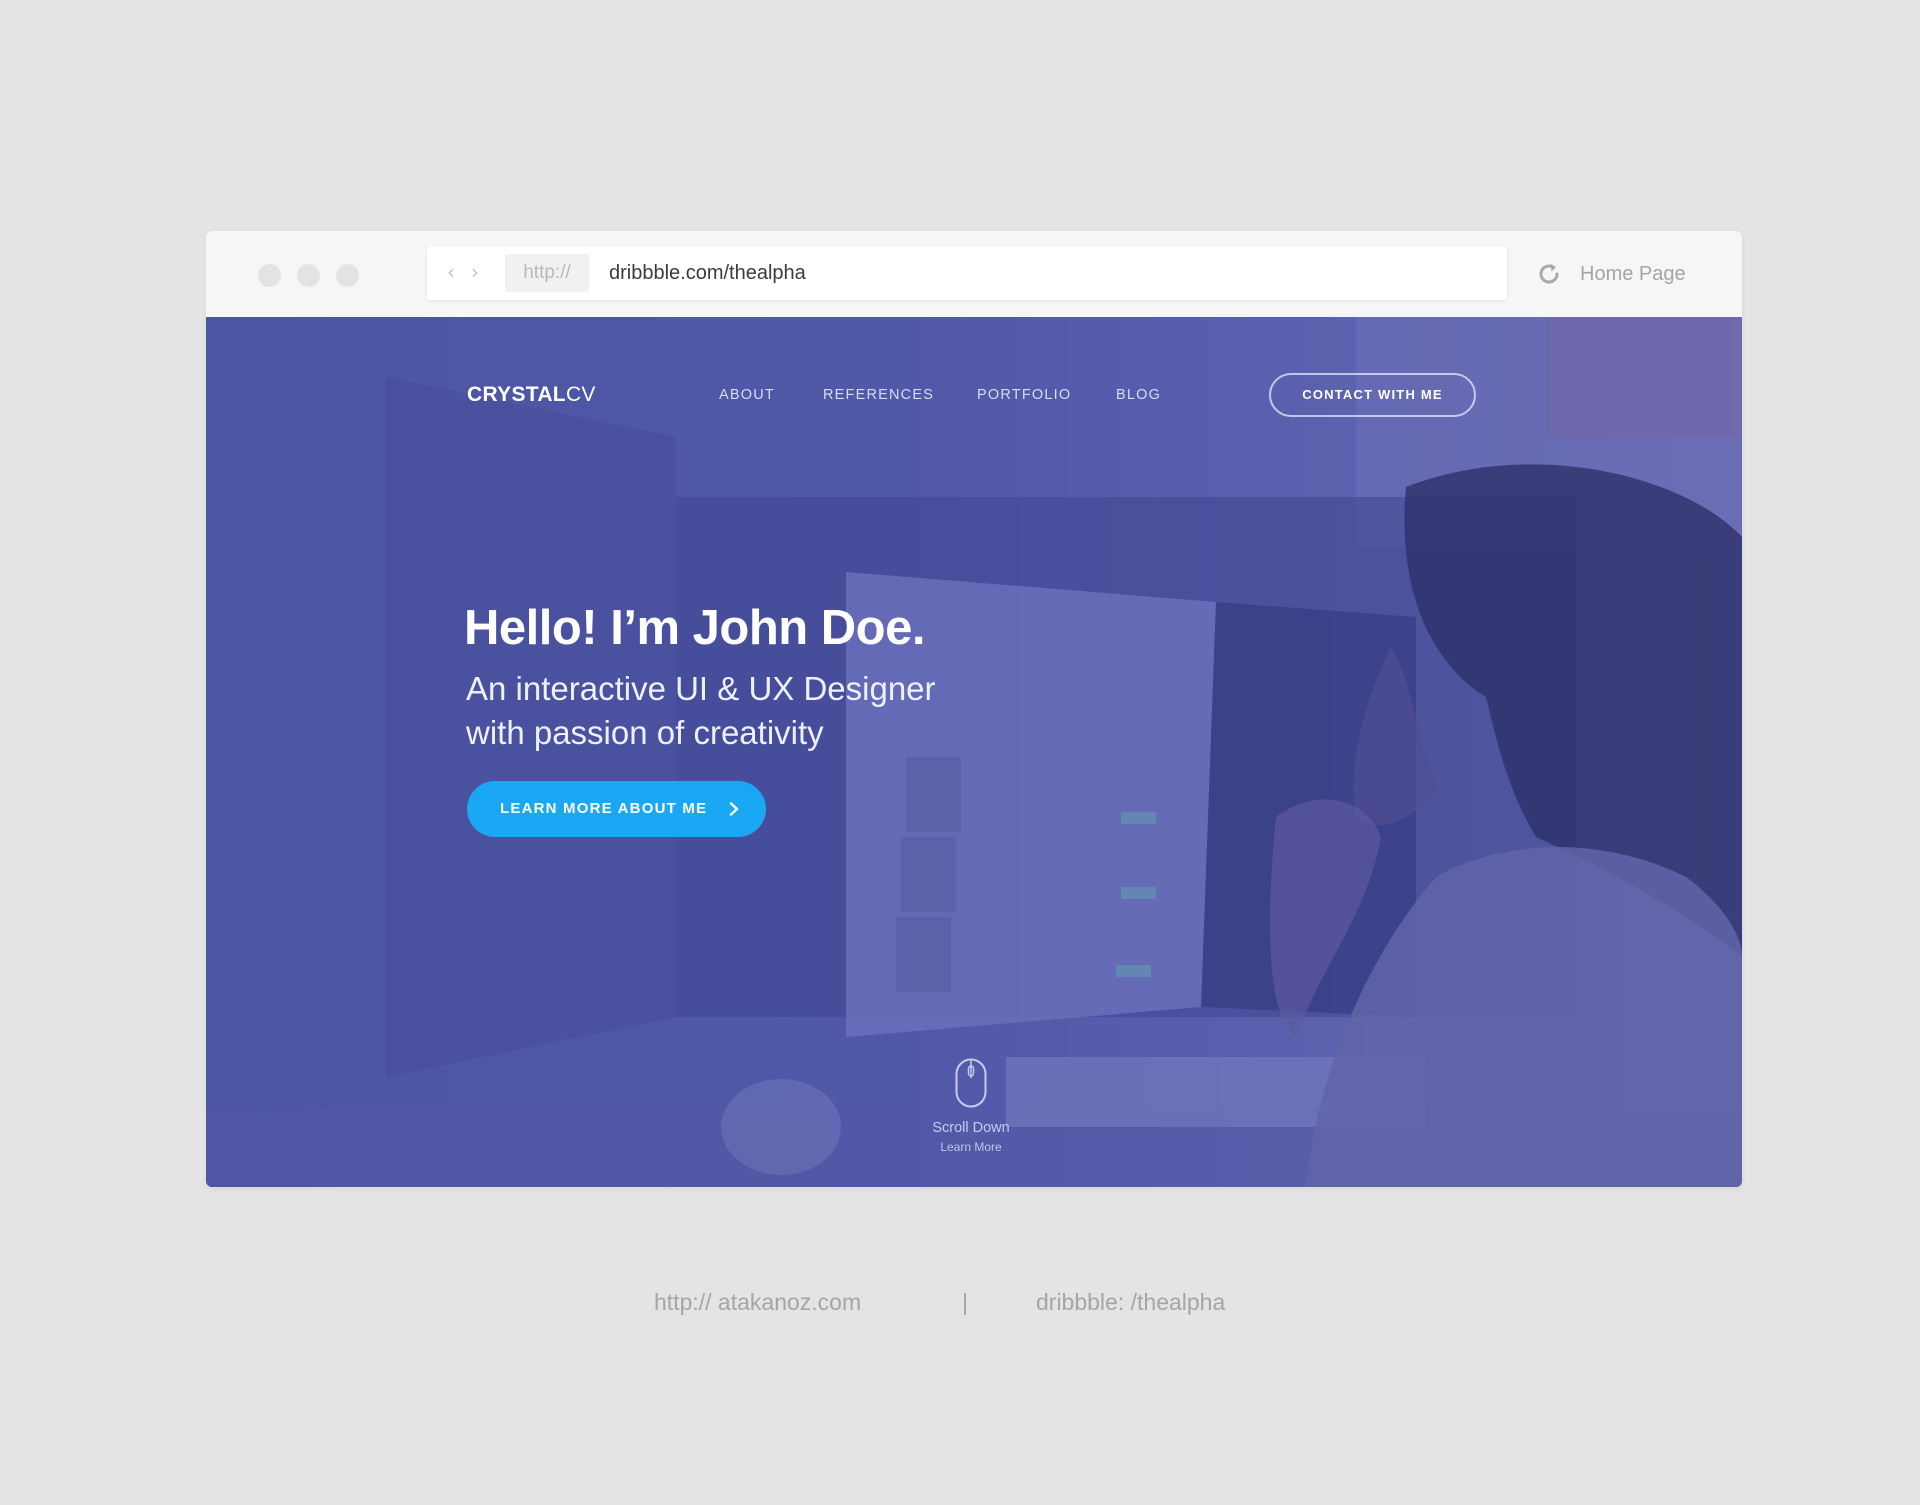 This screenshot has height=1505, width=1920. What do you see at coordinates (707, 273) in the screenshot?
I see `url-text: dribbble.com/thealpha` at bounding box center [707, 273].